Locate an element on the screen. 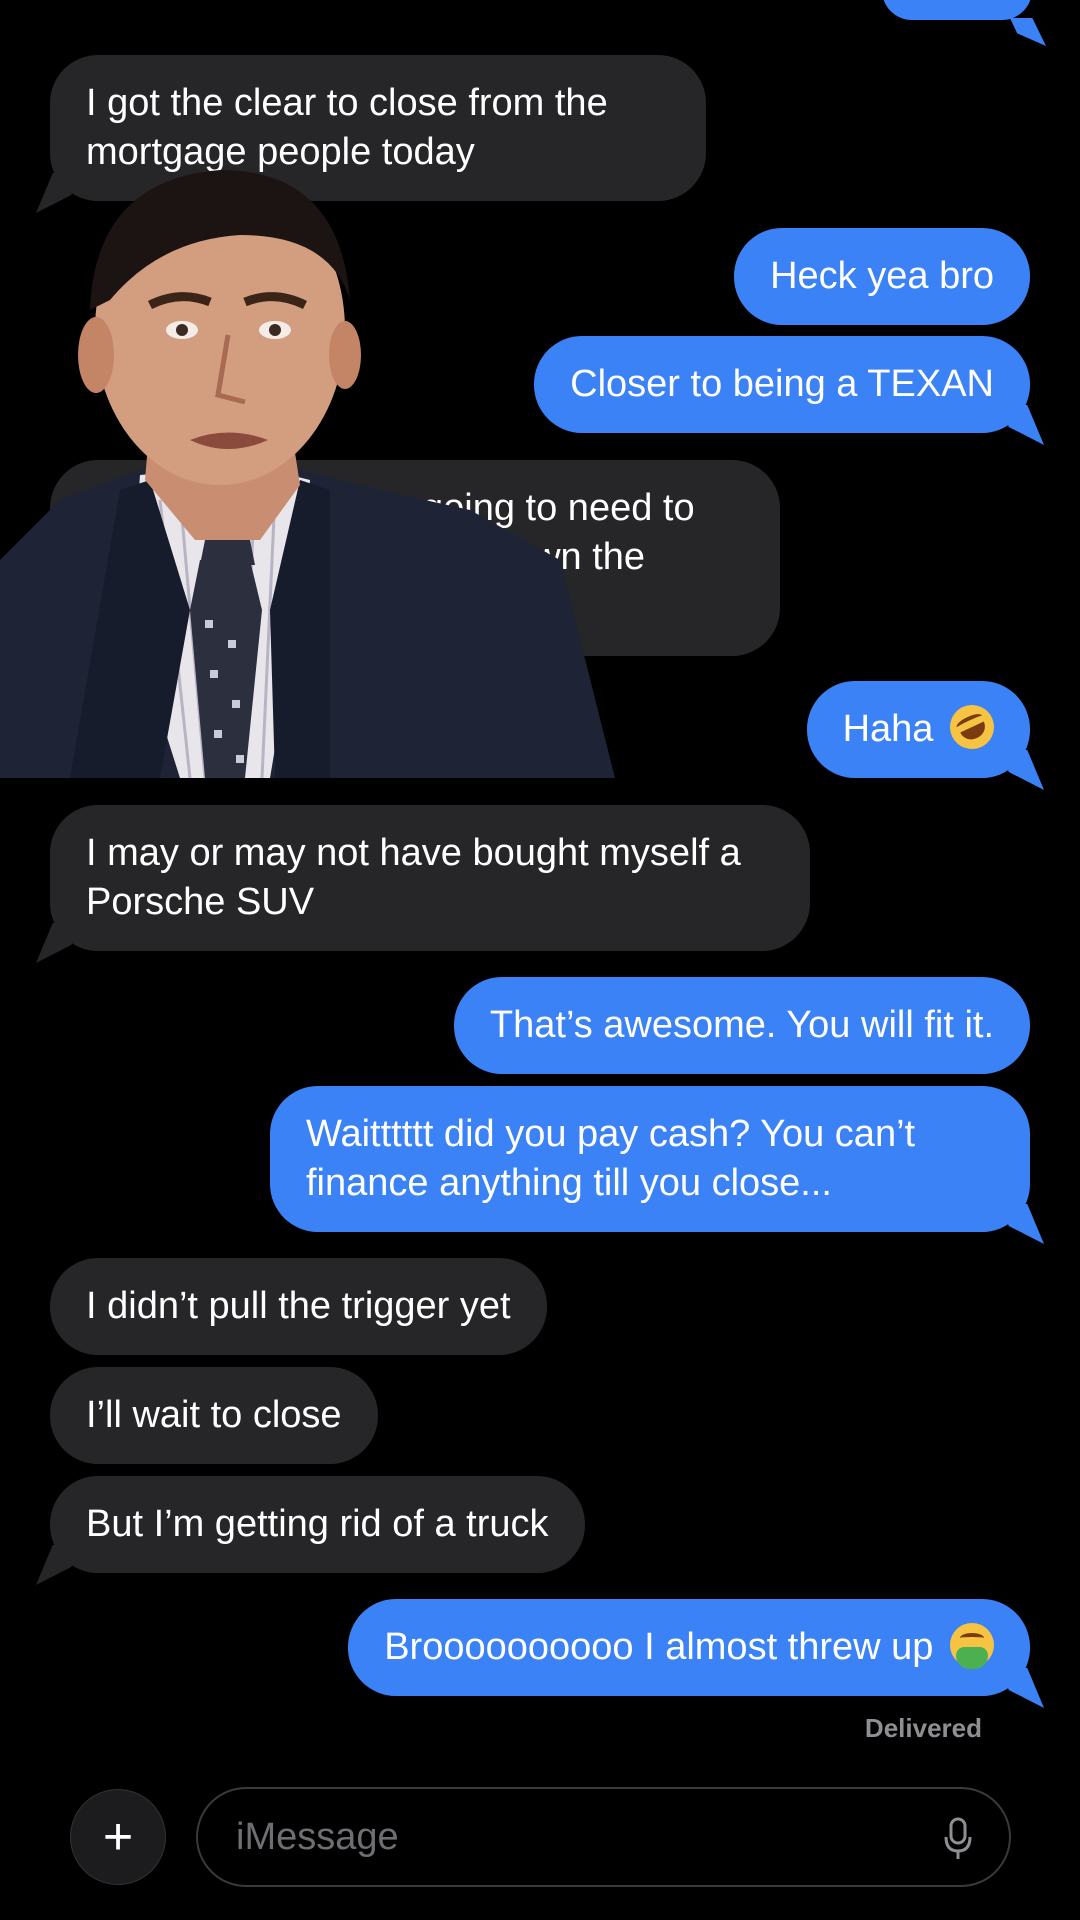  message-text: But I’m getting rid of a truck is located at coordinates (317, 1524).